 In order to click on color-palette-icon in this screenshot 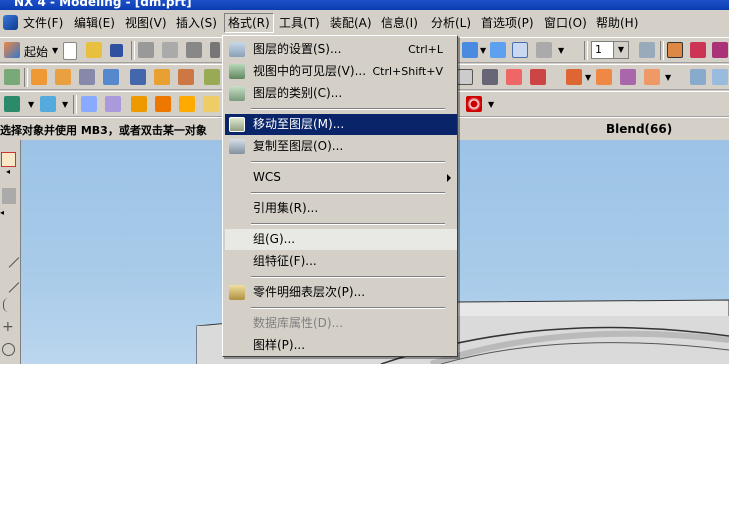, I will do `click(12, 104)`.